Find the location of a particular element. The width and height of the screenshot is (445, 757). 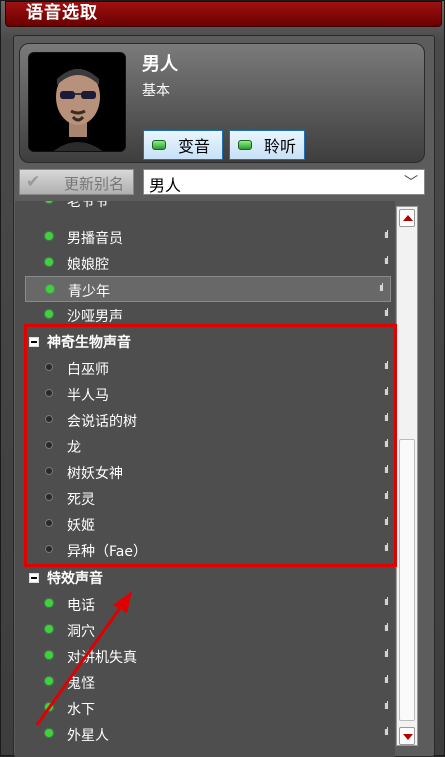

list-item-label: 老爷爷 is located at coordinates (88, 205).